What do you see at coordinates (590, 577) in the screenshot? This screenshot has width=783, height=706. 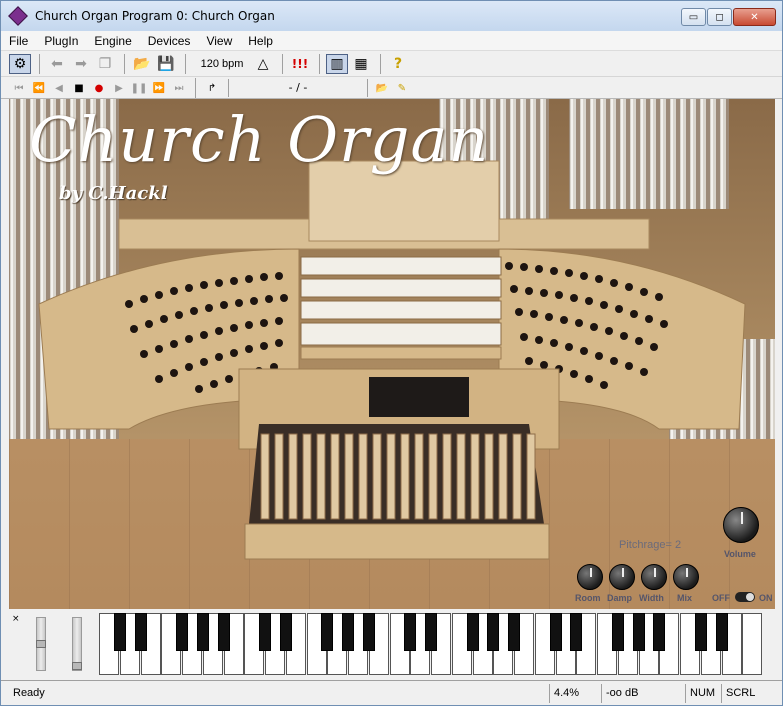 I see `room-knob` at bounding box center [590, 577].